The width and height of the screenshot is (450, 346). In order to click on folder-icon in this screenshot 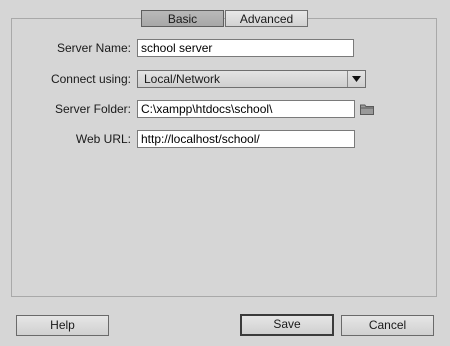, I will do `click(367, 109)`.